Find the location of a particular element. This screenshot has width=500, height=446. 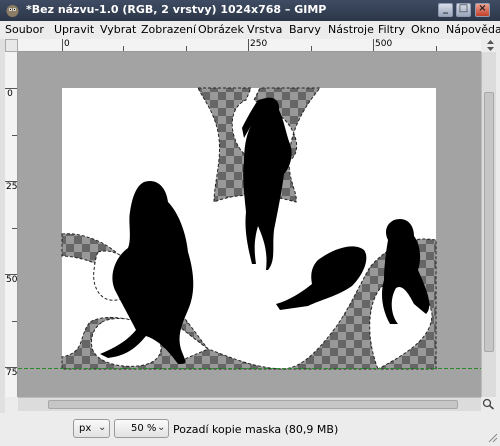

quick-mask-corner is located at coordinates (11, 45).